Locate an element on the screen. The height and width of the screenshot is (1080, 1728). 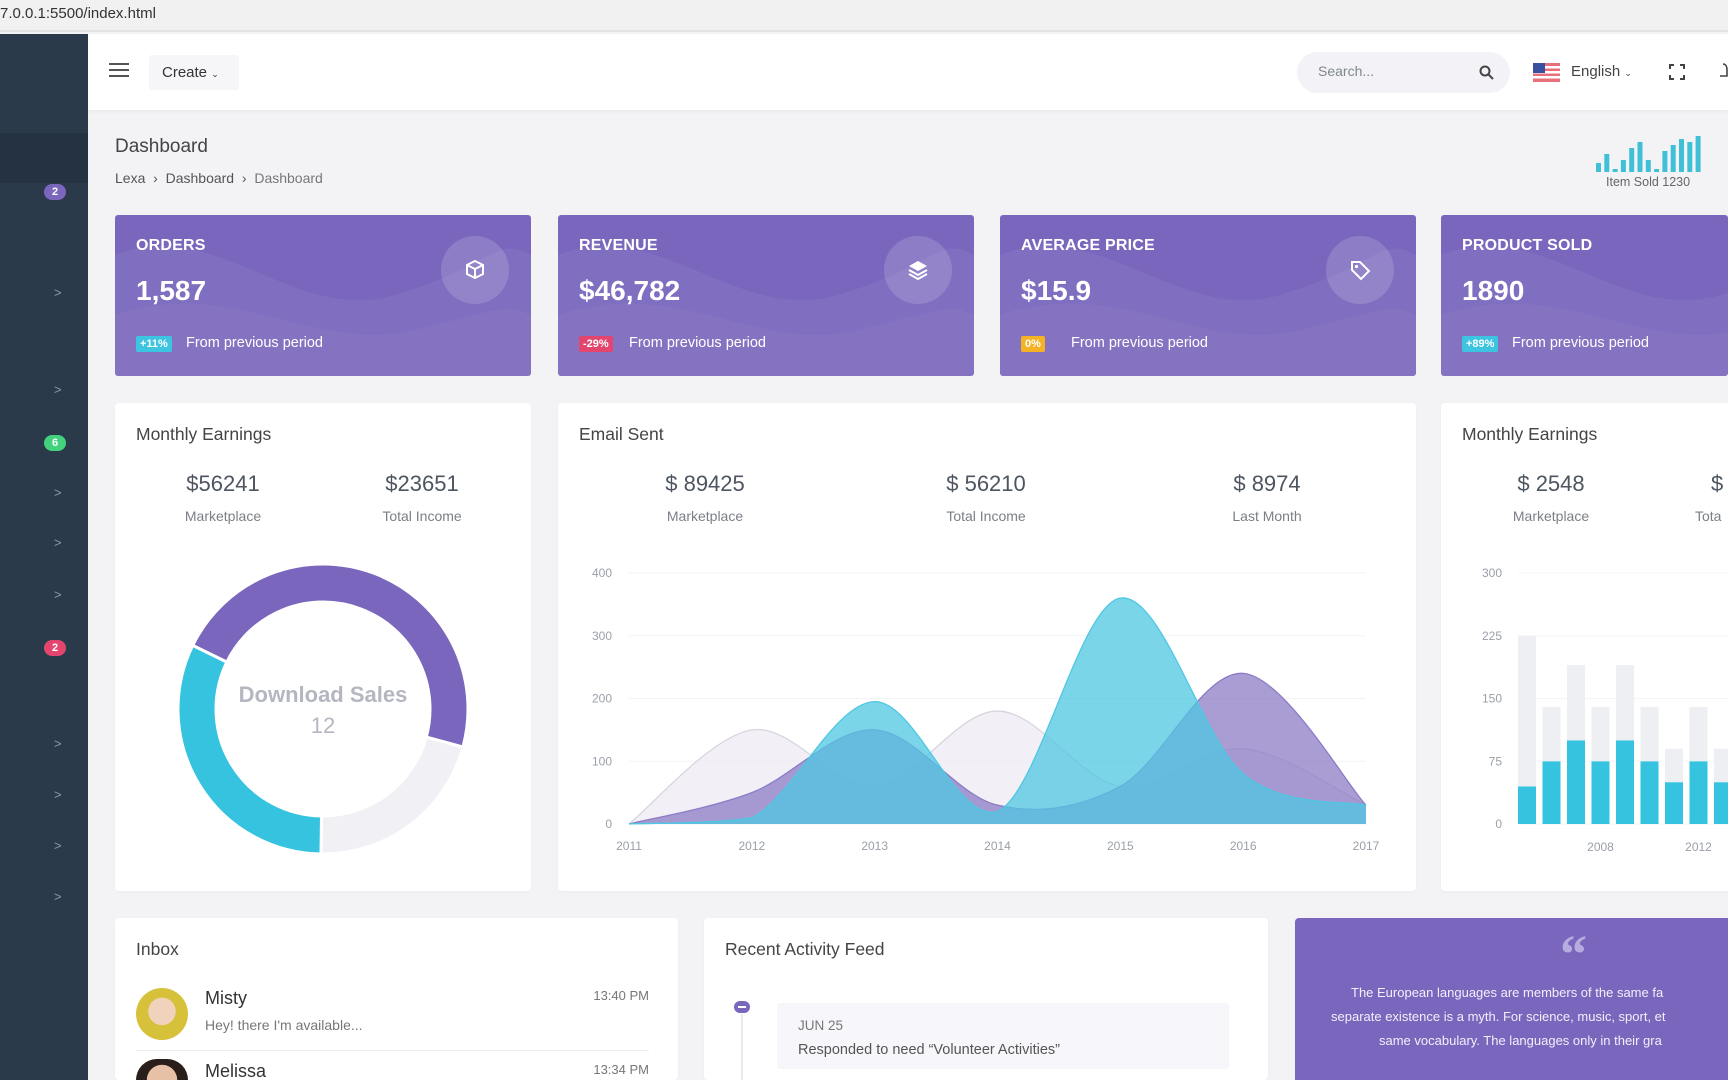
stat-change-badge: 0% is located at coordinates (1033, 344).